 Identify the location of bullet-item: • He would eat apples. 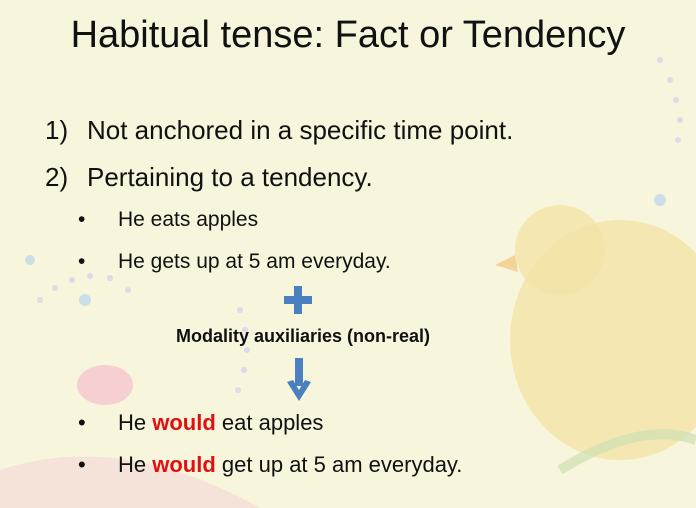
(200, 423).